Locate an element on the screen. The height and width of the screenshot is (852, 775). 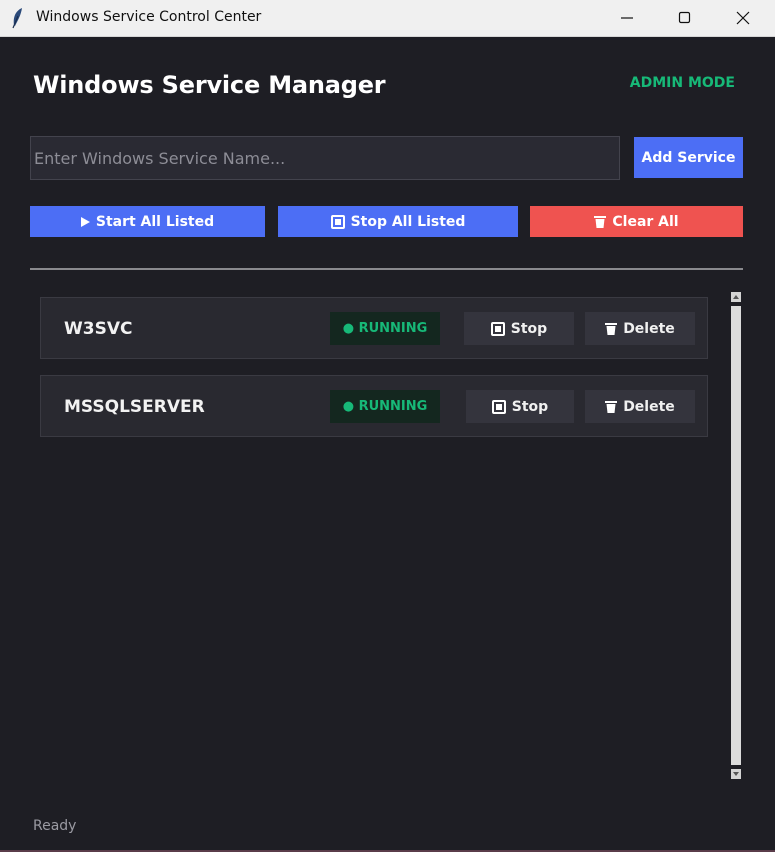
service-name: W3SVC is located at coordinates (98, 329).